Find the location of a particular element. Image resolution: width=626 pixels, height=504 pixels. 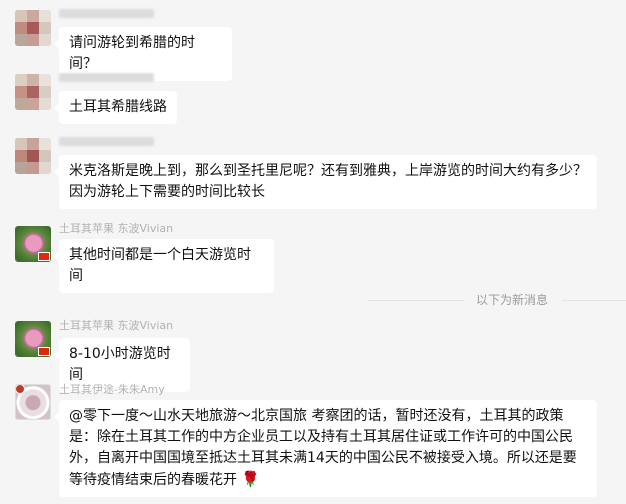

rose-icon: 🌹 is located at coordinates (250, 479).